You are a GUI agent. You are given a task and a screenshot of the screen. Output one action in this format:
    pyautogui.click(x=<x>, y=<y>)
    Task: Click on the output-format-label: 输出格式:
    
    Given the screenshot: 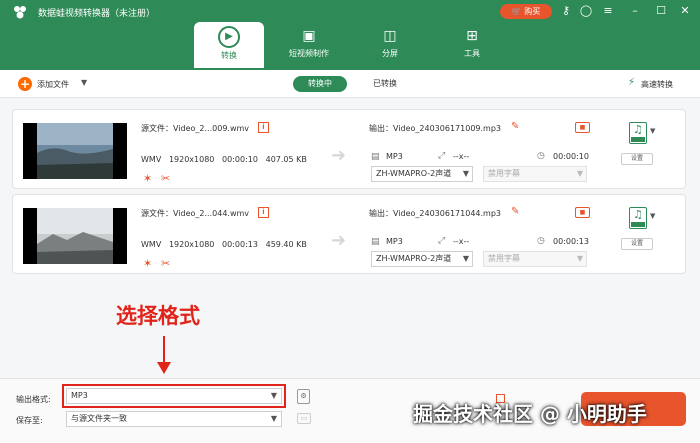 What is the action you would take?
    pyautogui.click(x=33, y=399)
    